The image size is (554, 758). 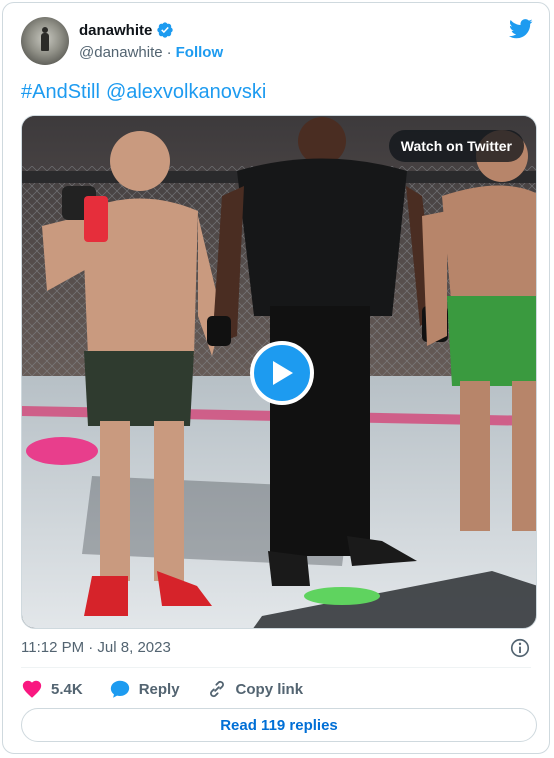 What do you see at coordinates (159, 689) in the screenshot?
I see `reply-label: Reply` at bounding box center [159, 689].